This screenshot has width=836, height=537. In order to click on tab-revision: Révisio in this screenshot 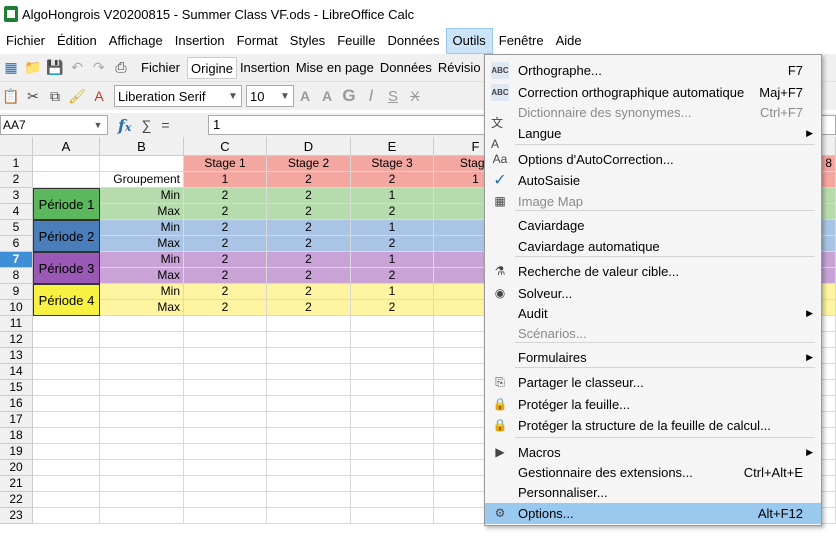, I will do `click(459, 68)`.